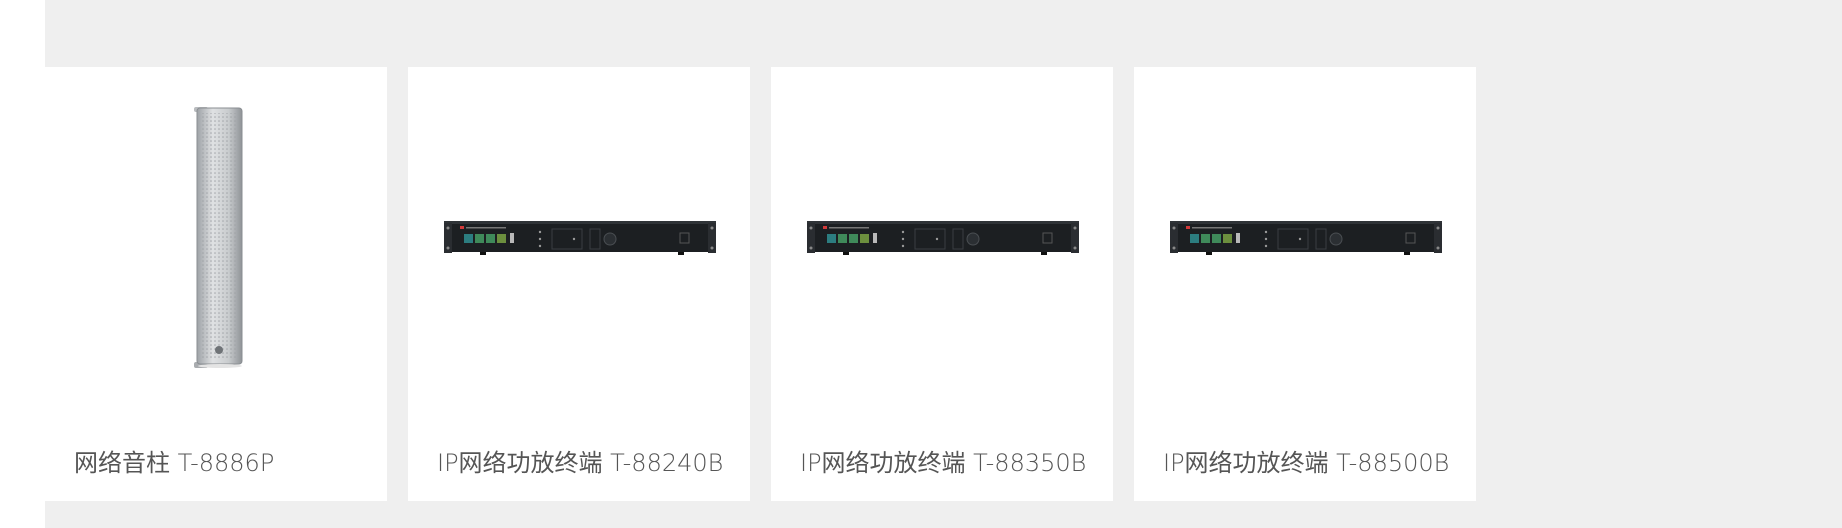 The width and height of the screenshot is (1842, 528). What do you see at coordinates (218, 237) in the screenshot?
I see `column-speaker-image` at bounding box center [218, 237].